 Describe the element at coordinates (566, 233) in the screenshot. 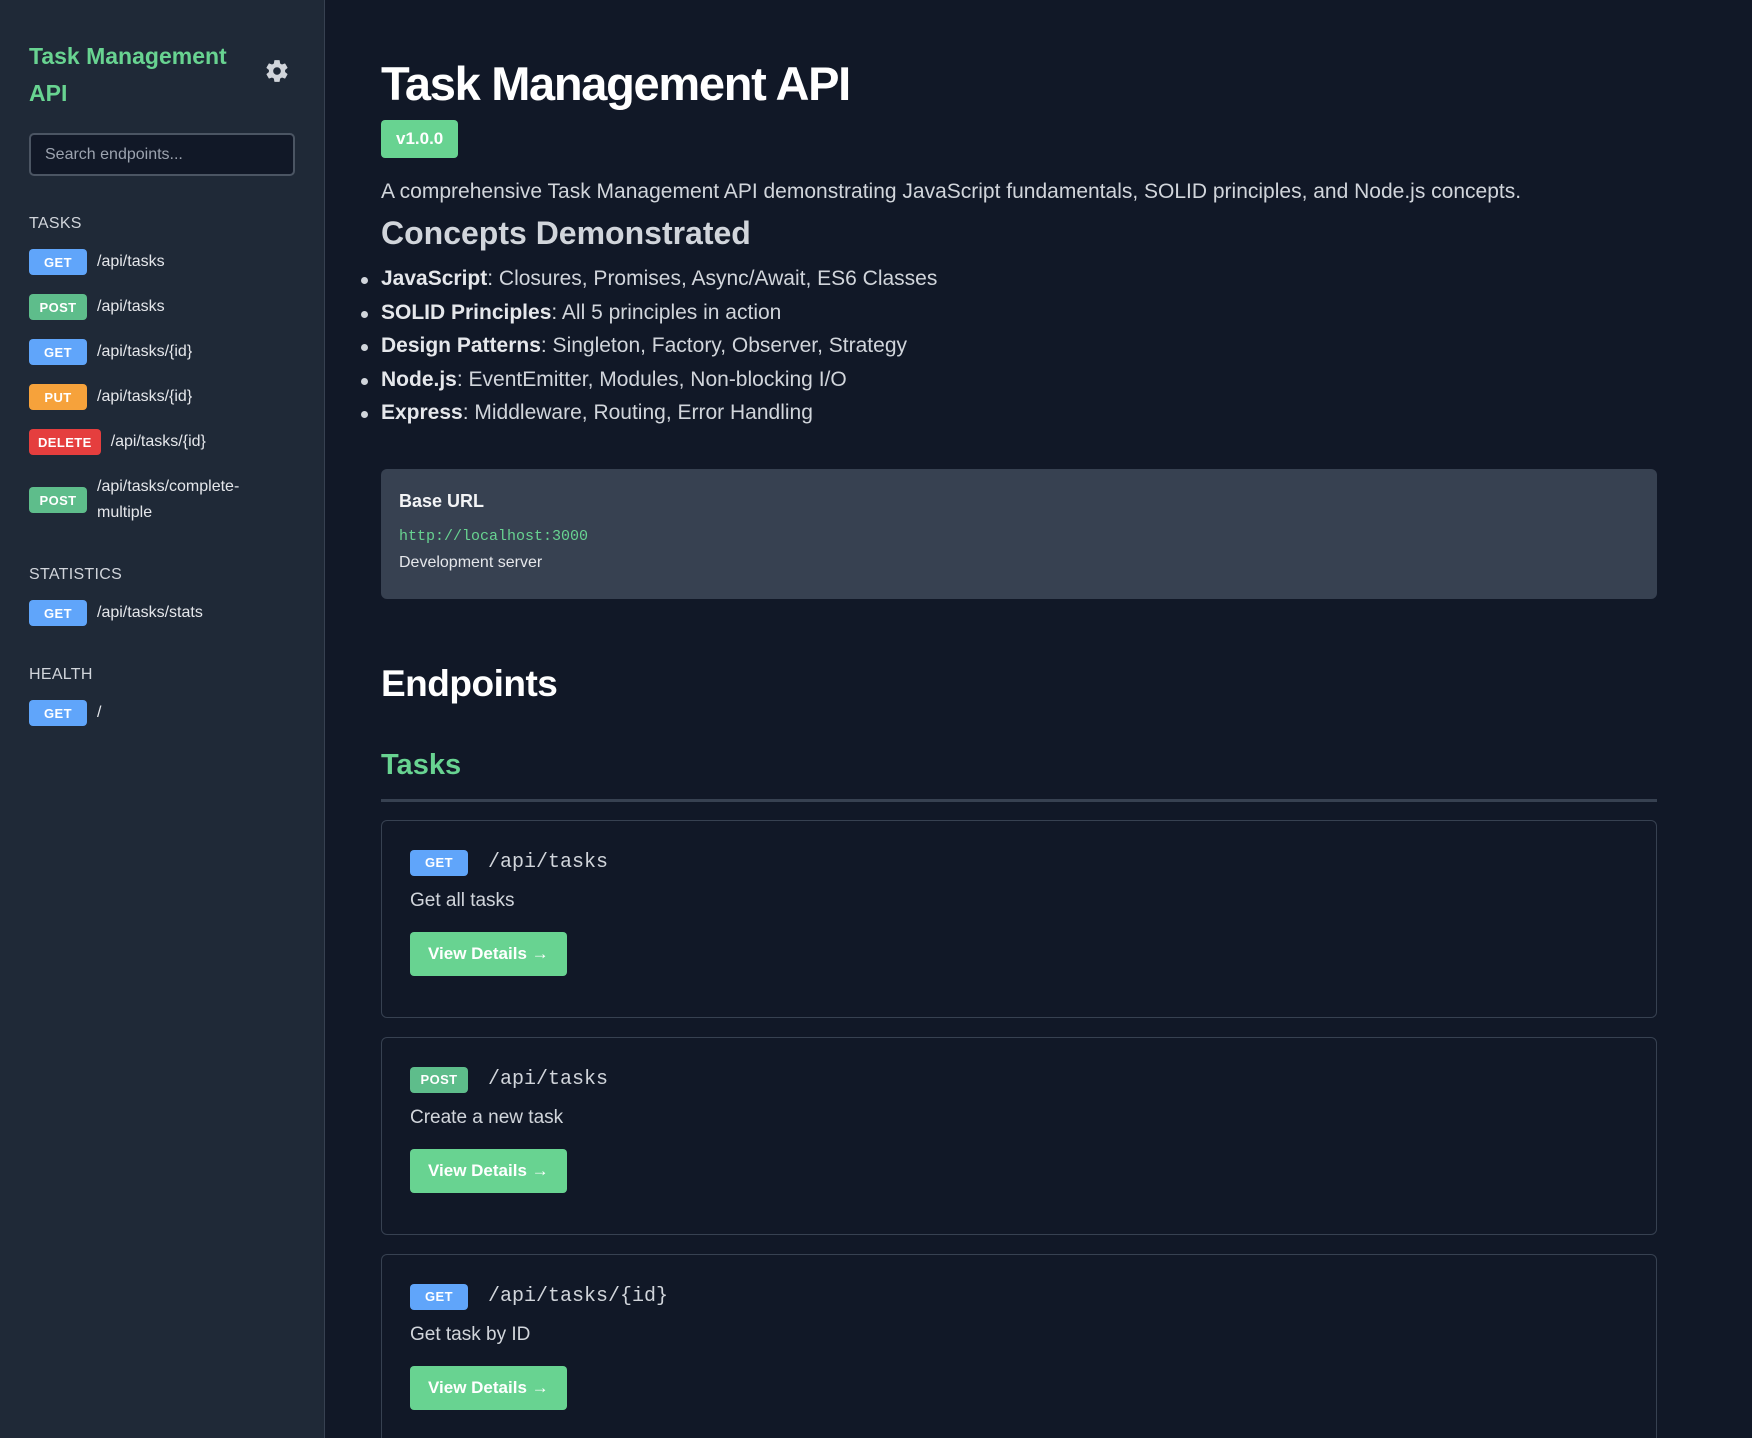

I see `concepts-heading: Concepts Demonstrated` at that location.